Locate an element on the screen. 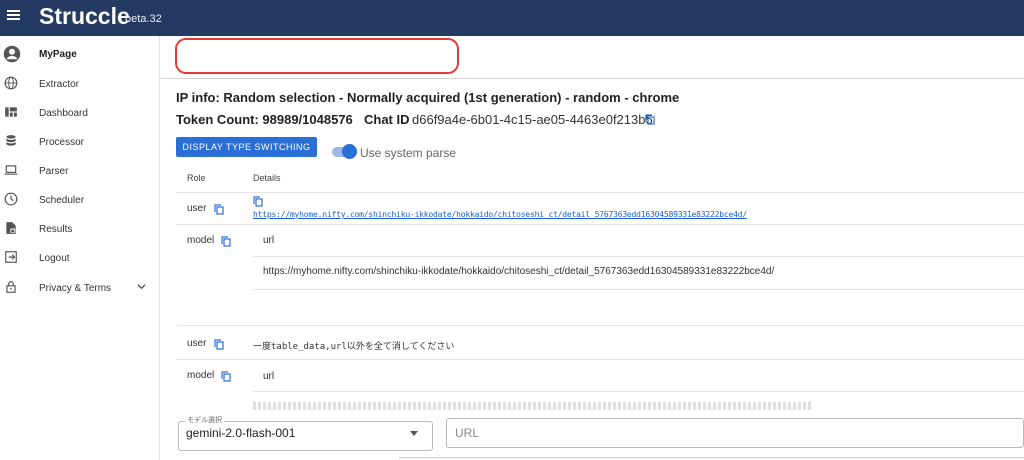 The image size is (1024, 460). sidebar-item-label: Logout is located at coordinates (54, 258).